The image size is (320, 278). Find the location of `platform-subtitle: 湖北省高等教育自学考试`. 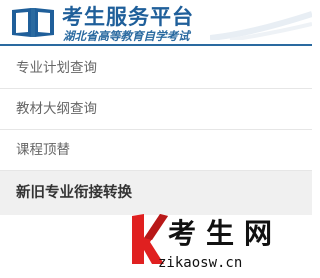

platform-subtitle: 湖北省高等教育自学考试 is located at coordinates (126, 36).